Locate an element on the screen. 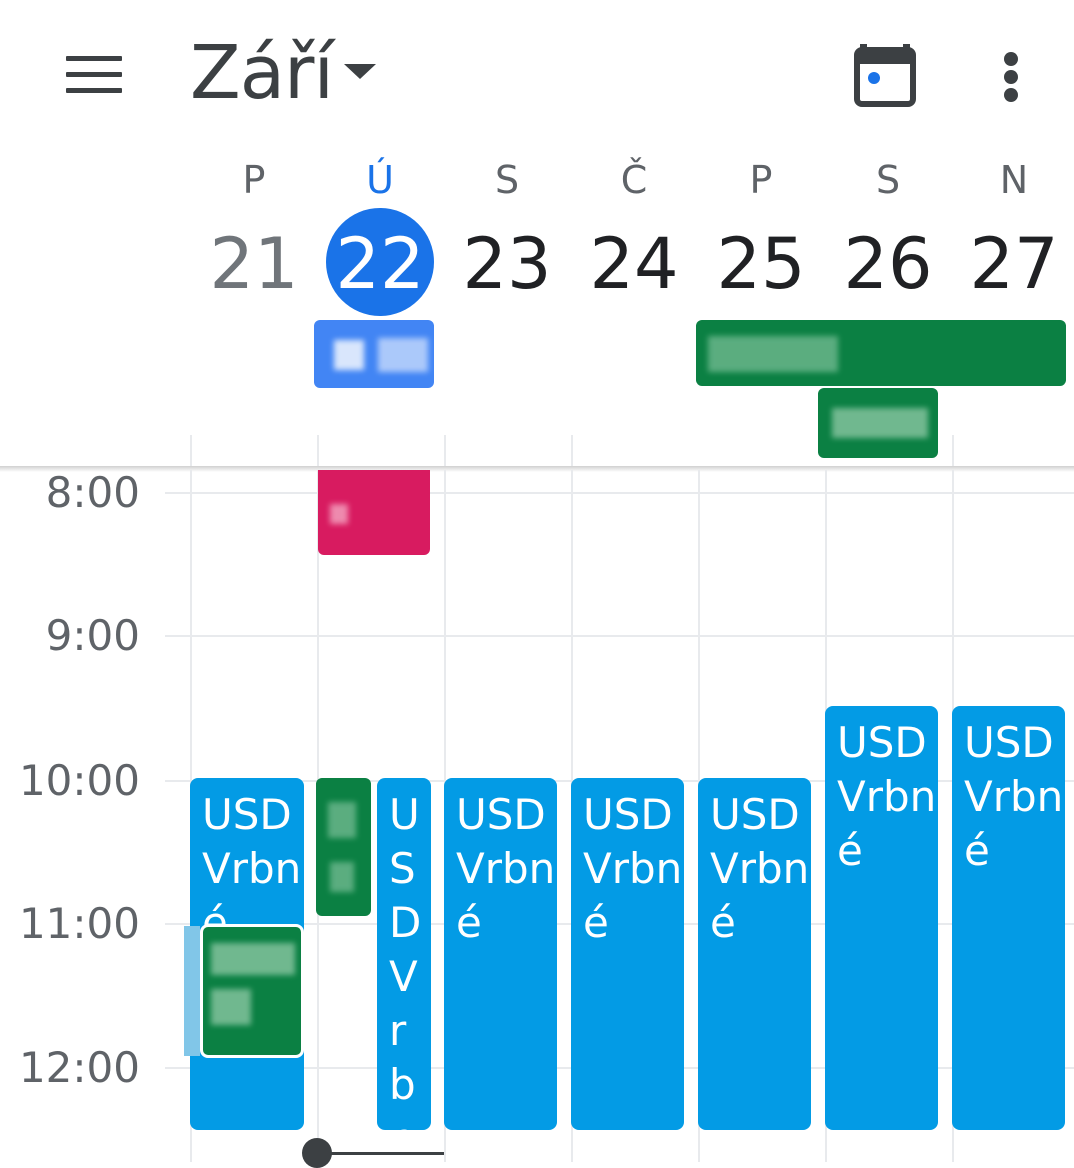  day-number: 21 is located at coordinates (254, 264).